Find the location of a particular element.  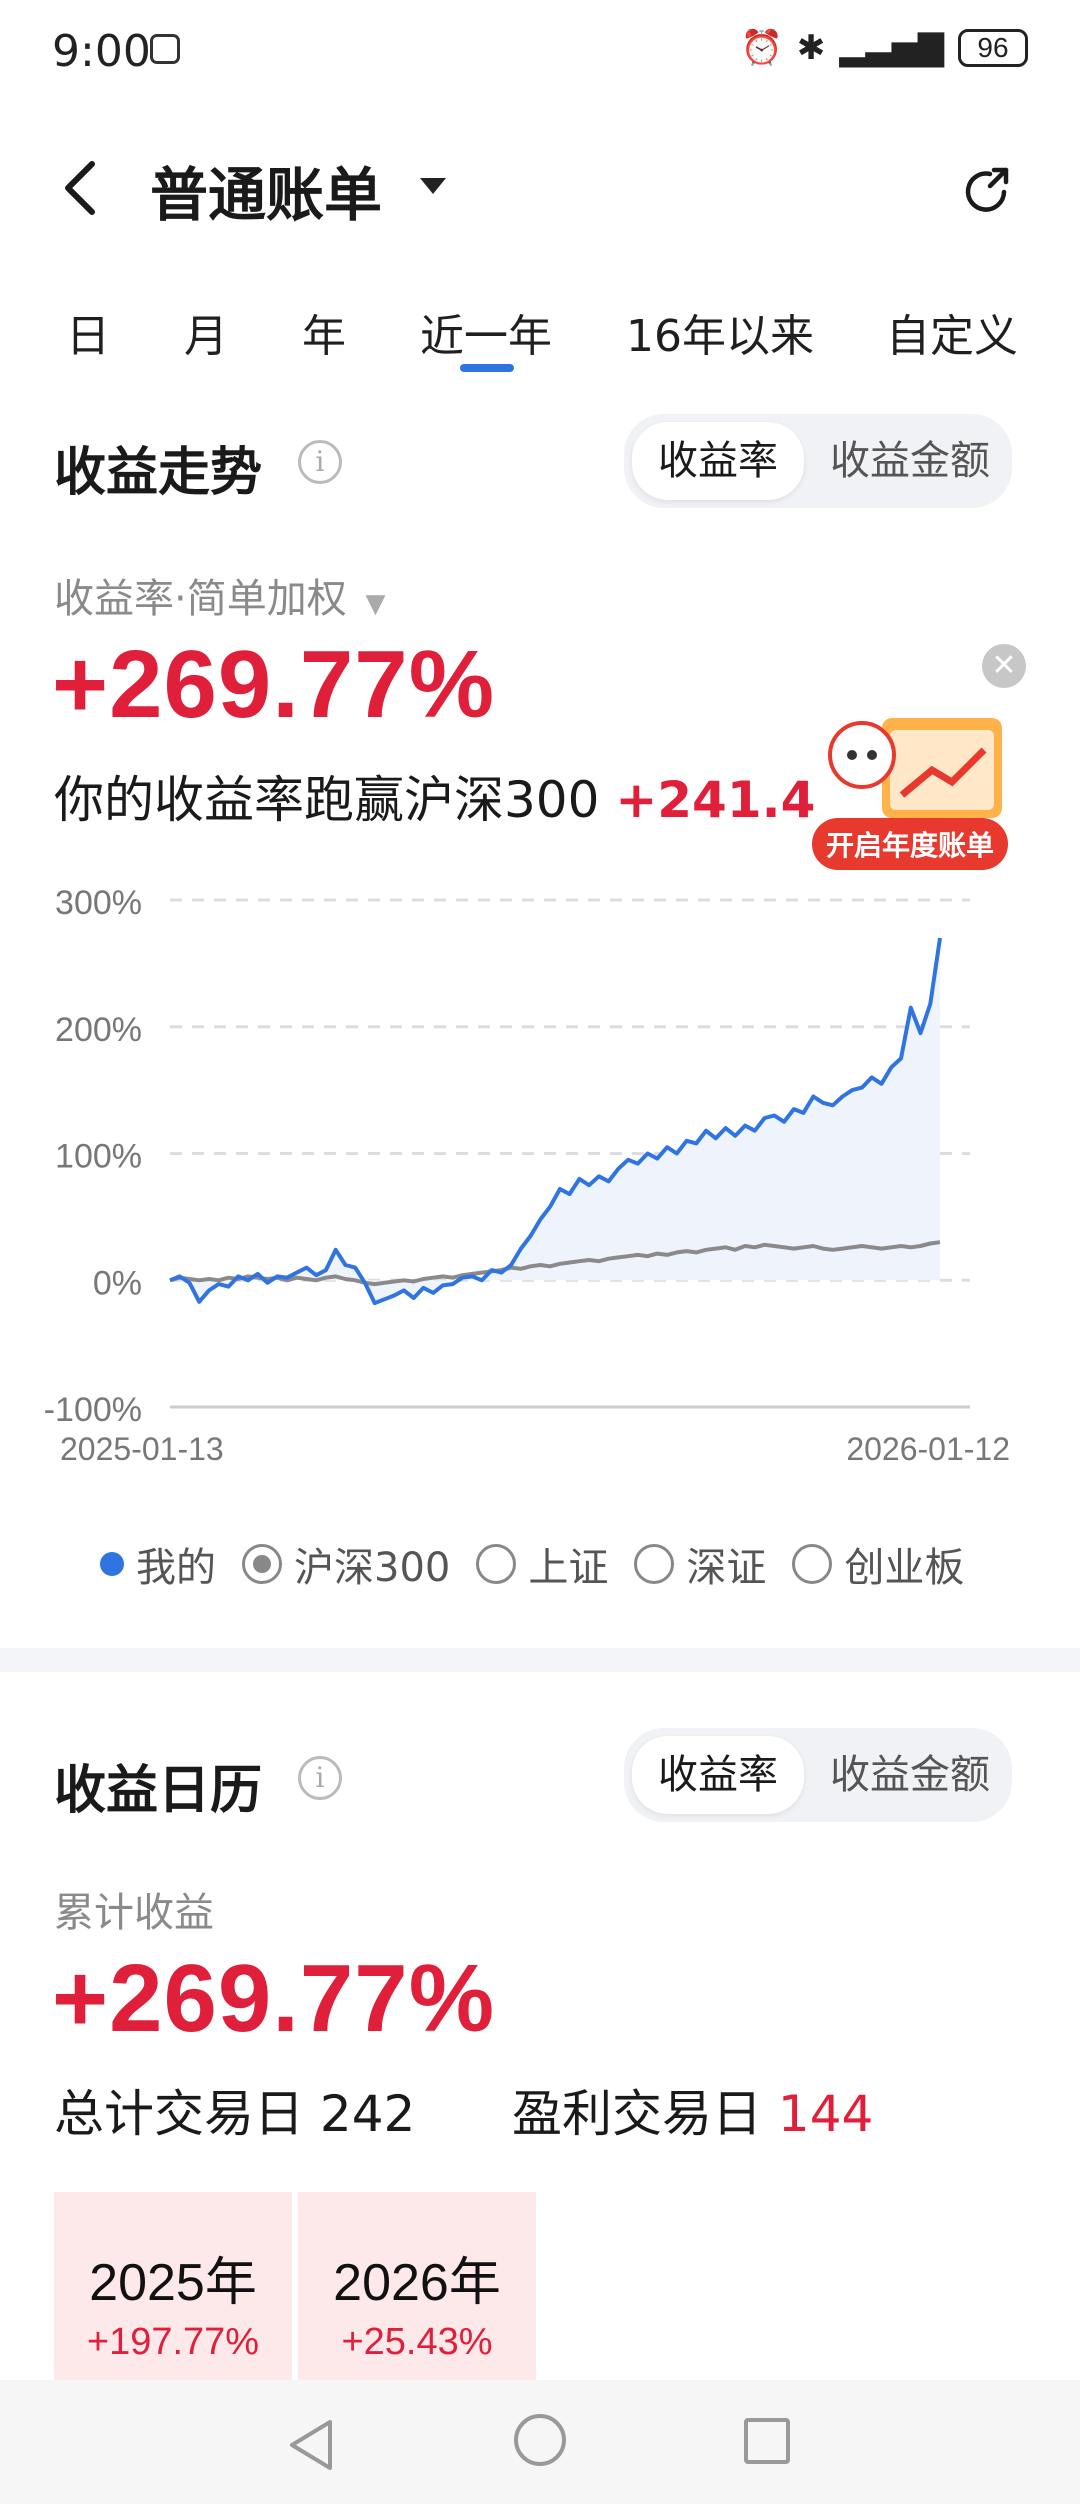

annual-report-promo: 开启年度账单 is located at coordinates (912, 785).